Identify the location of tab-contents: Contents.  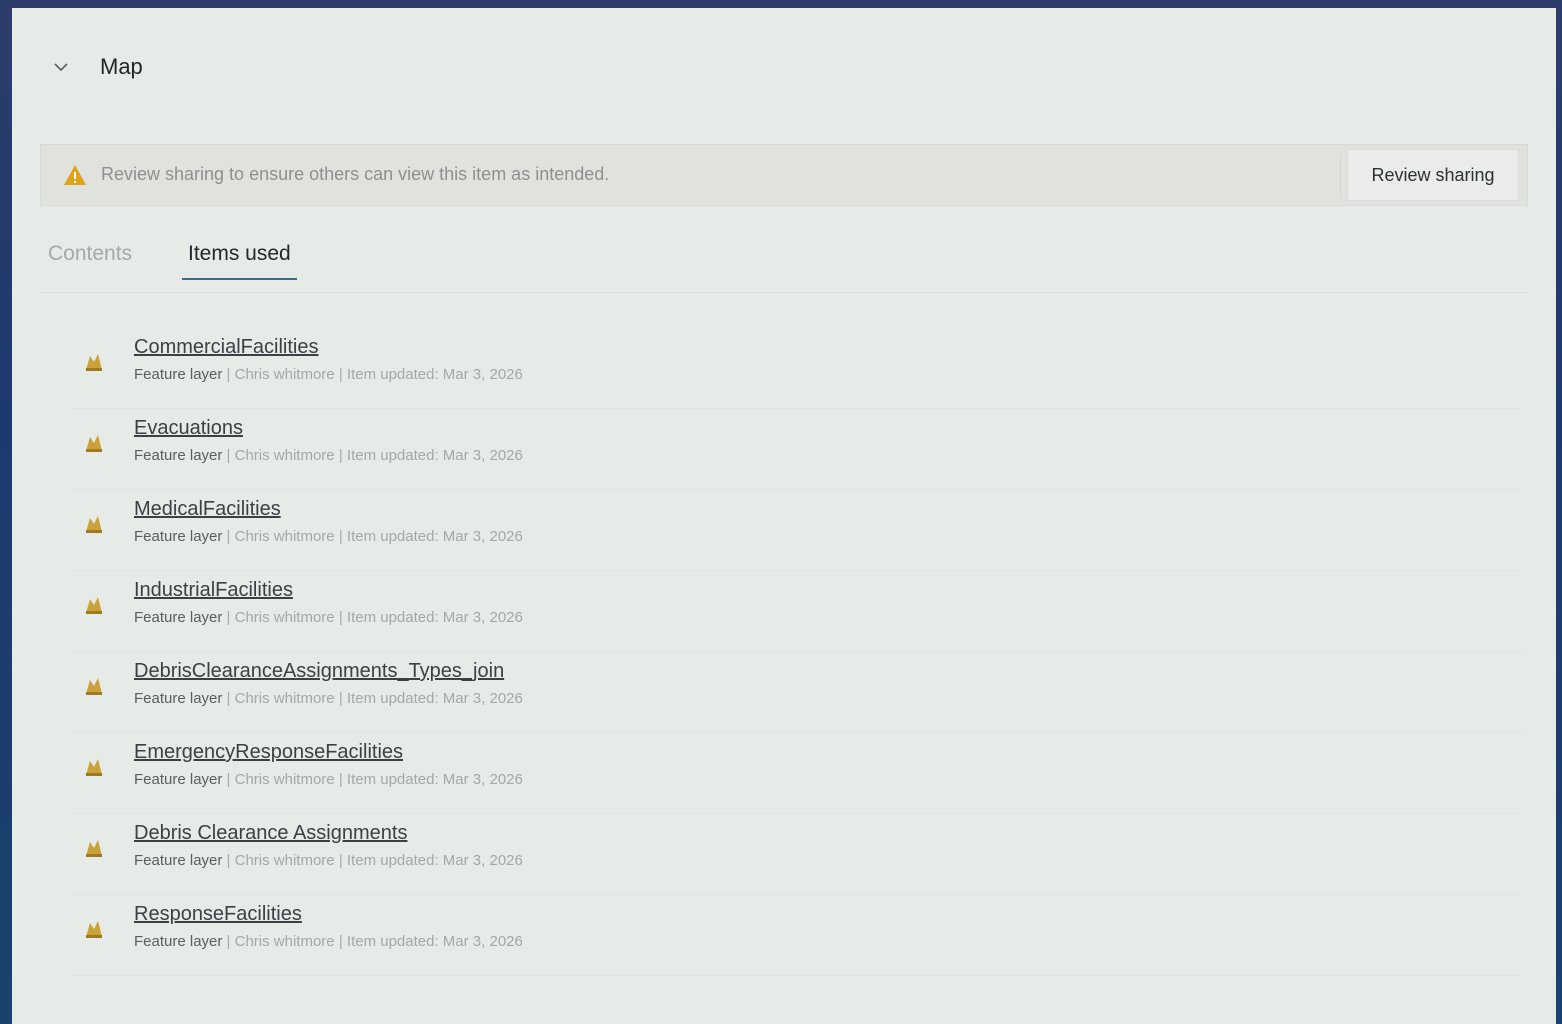
(90, 260).